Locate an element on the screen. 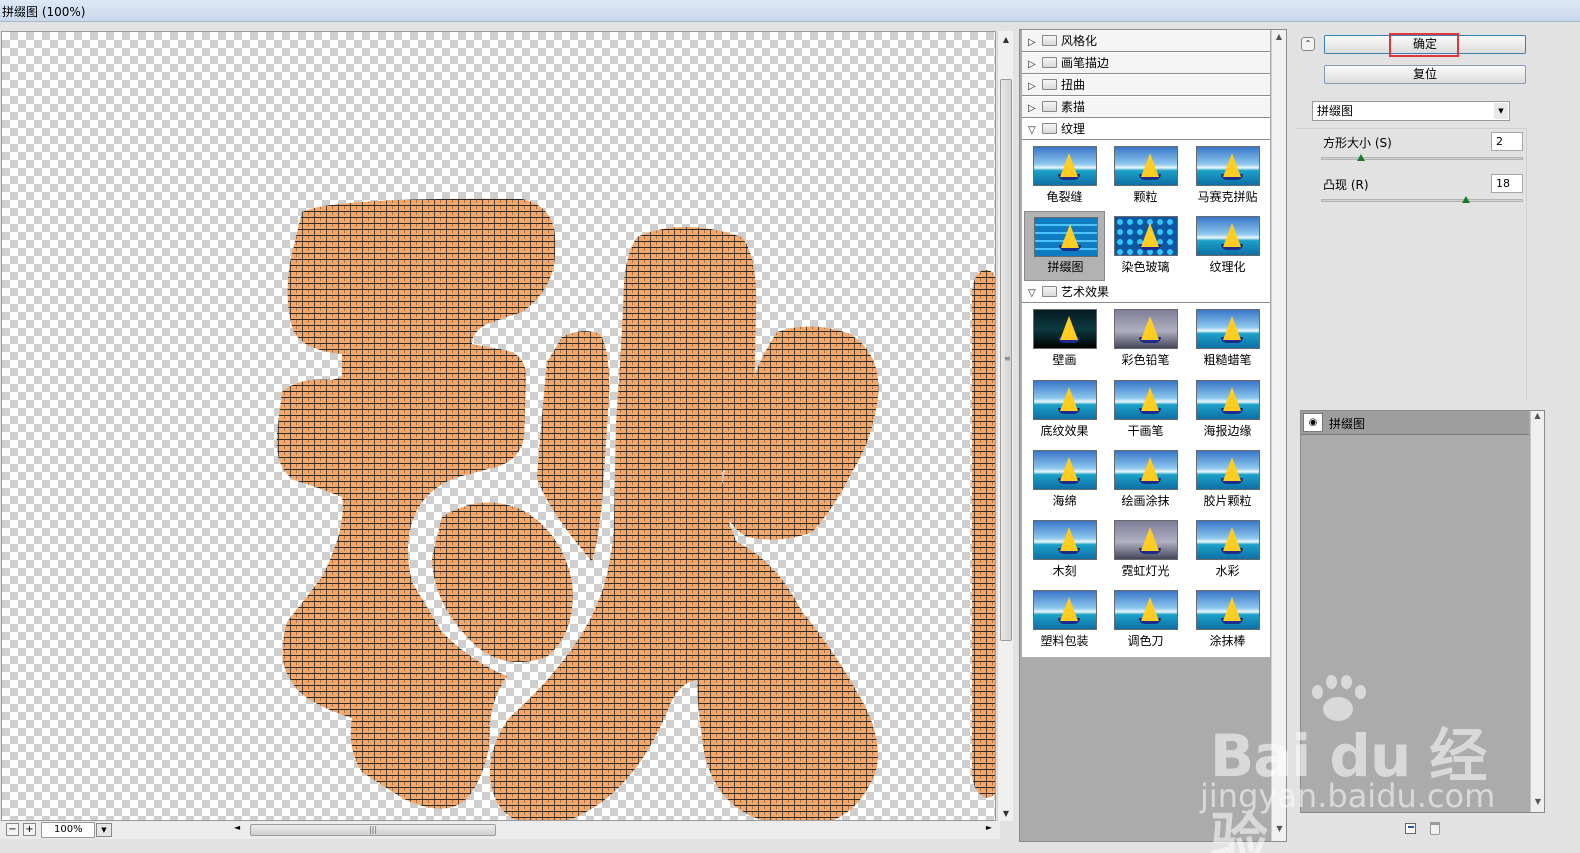  filter-parameters: 方形大小 (S) 2 凸现 (R) 18 is located at coordinates (1412, 264).